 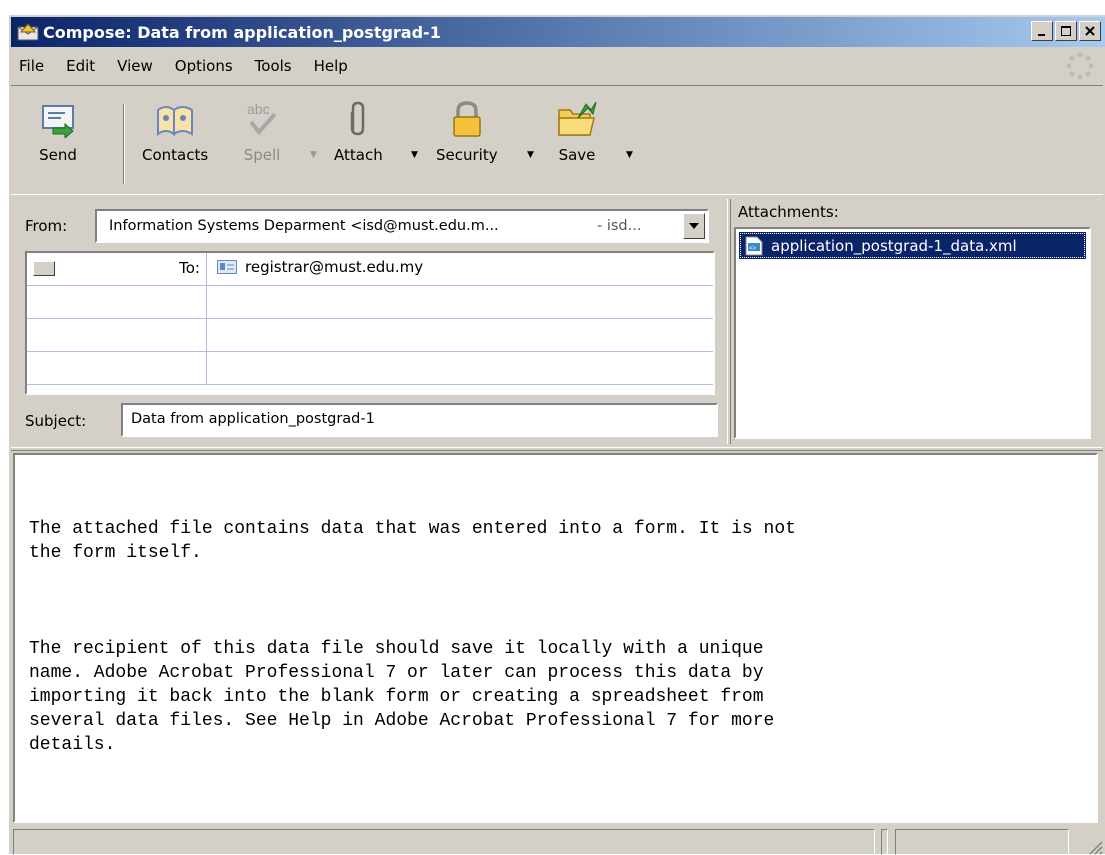 What do you see at coordinates (577, 118) in the screenshot?
I see `save-folder-icon` at bounding box center [577, 118].